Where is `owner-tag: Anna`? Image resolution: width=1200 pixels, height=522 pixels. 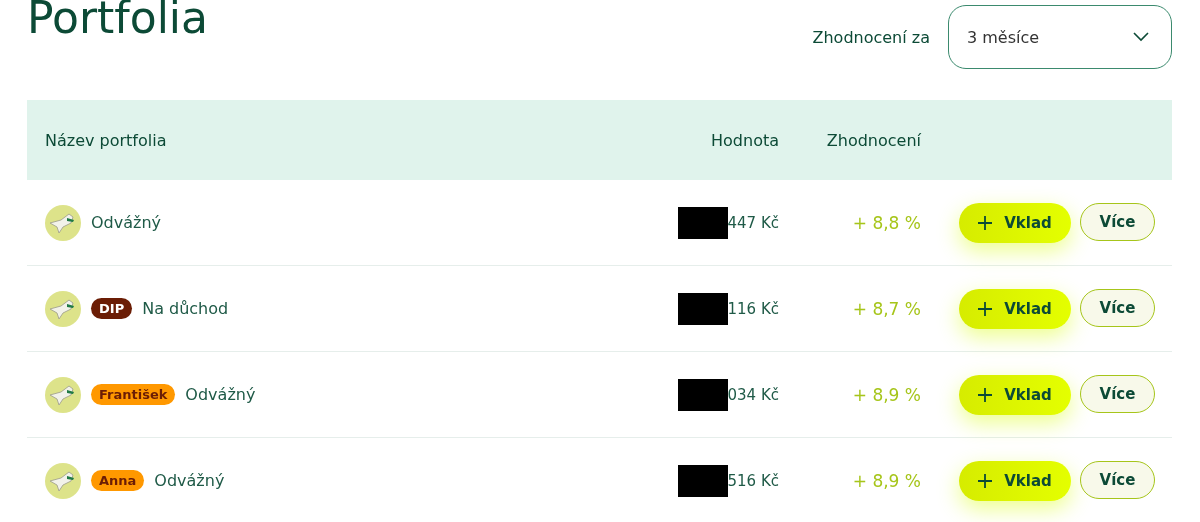
owner-tag: Anna is located at coordinates (118, 480).